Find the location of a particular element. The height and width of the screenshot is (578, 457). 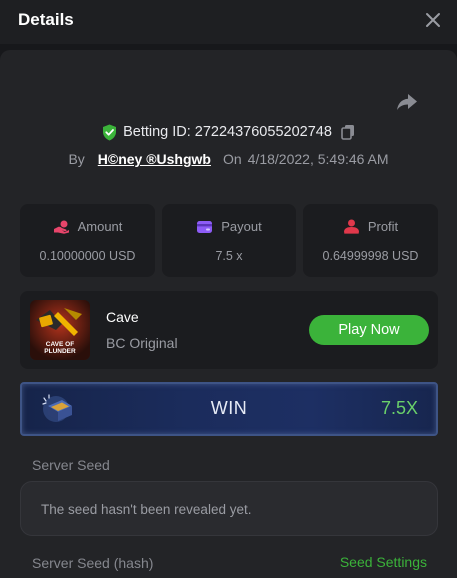

amount-value: 0.10000000 USD is located at coordinates (87, 256).